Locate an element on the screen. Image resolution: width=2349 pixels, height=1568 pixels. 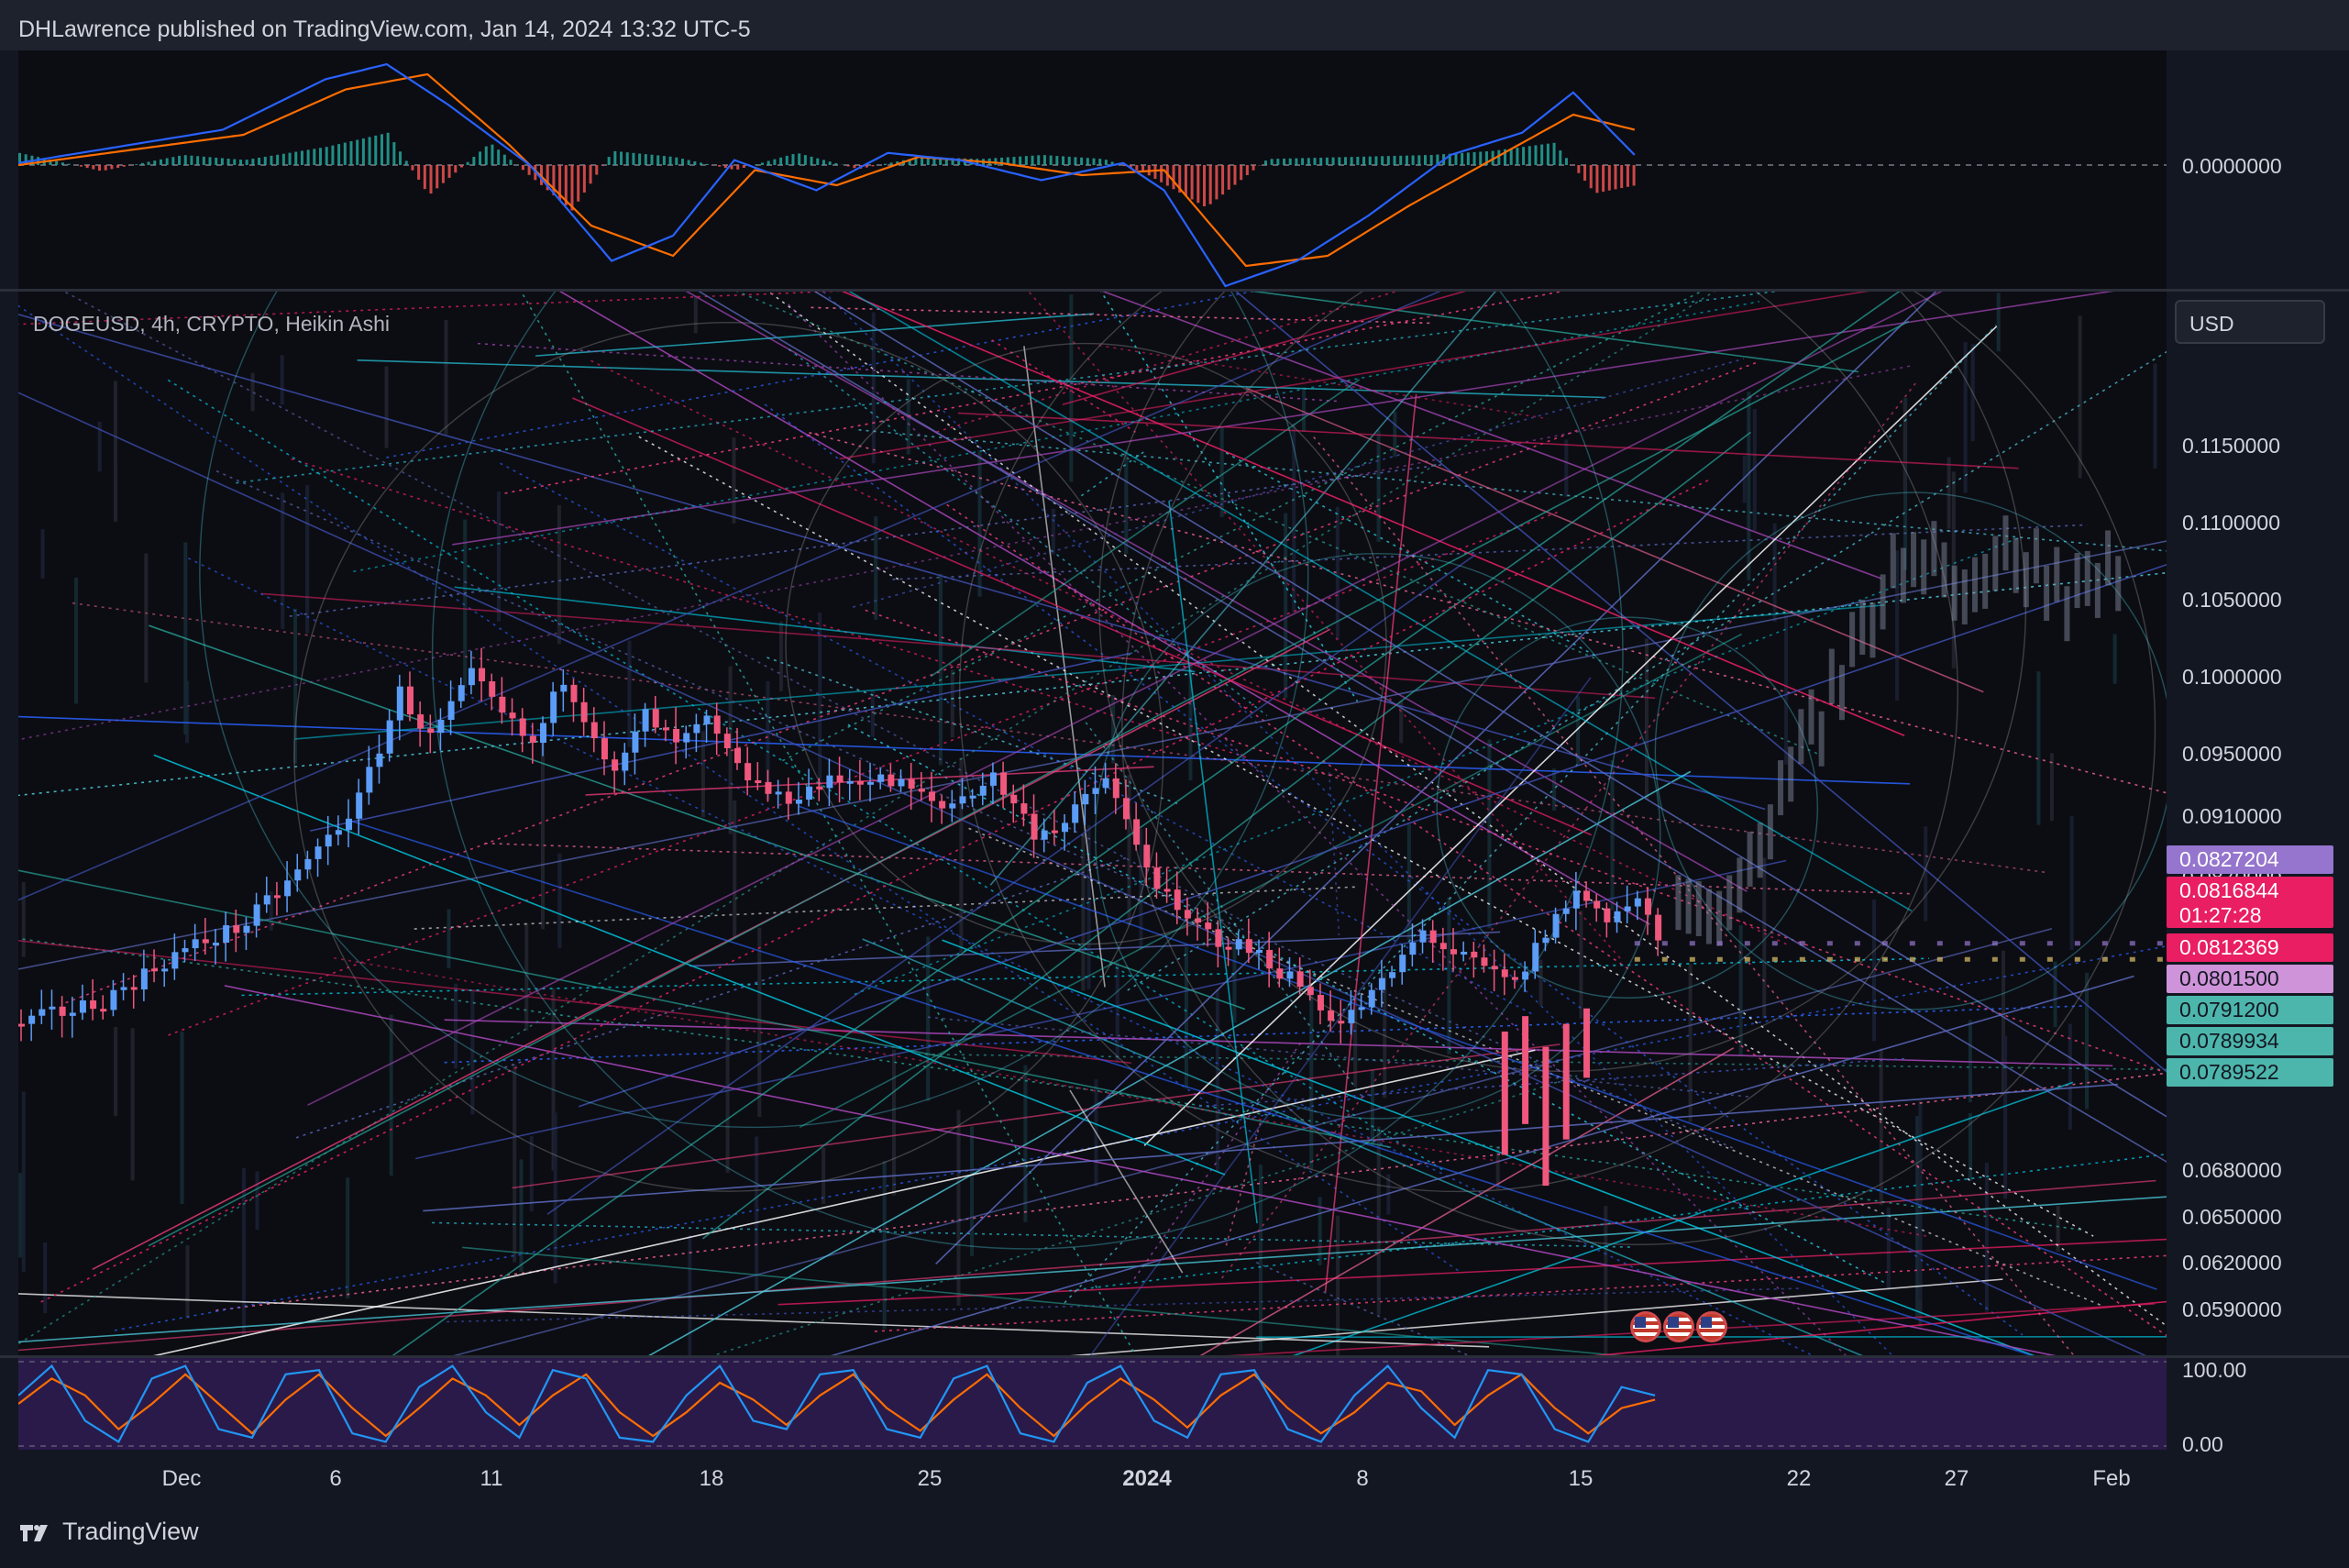
macd-pane is located at coordinates (1092, 170).